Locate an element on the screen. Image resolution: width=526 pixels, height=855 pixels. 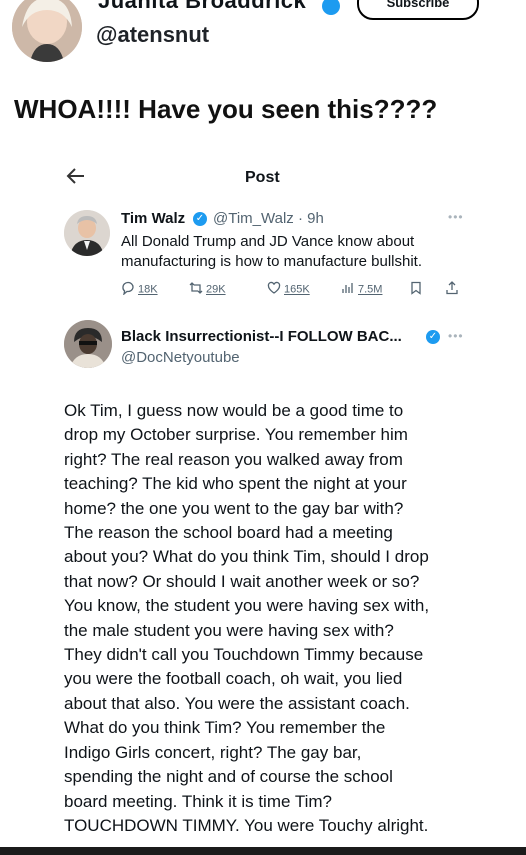
reply-button: 18K is located at coordinates (139, 289).